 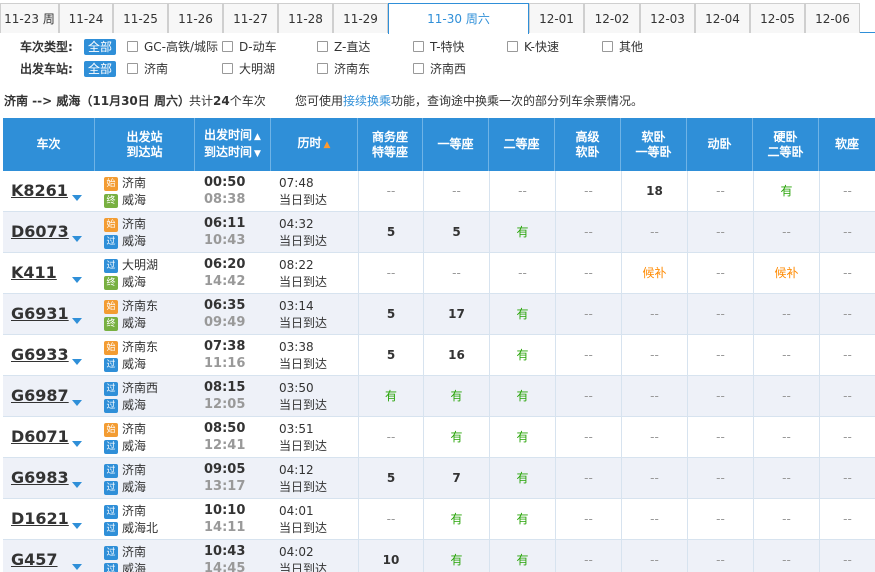 What do you see at coordinates (40, 518) in the screenshot?
I see `train-number-link: D1621` at bounding box center [40, 518].